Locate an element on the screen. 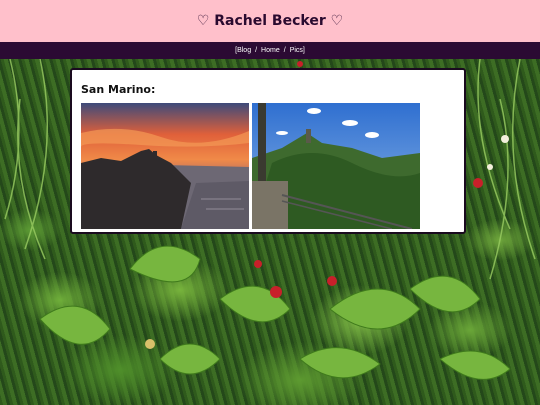 This screenshot has width=540, height=405. nav-bar: [ Blog / Home / Pics ] is located at coordinates (270, 50).